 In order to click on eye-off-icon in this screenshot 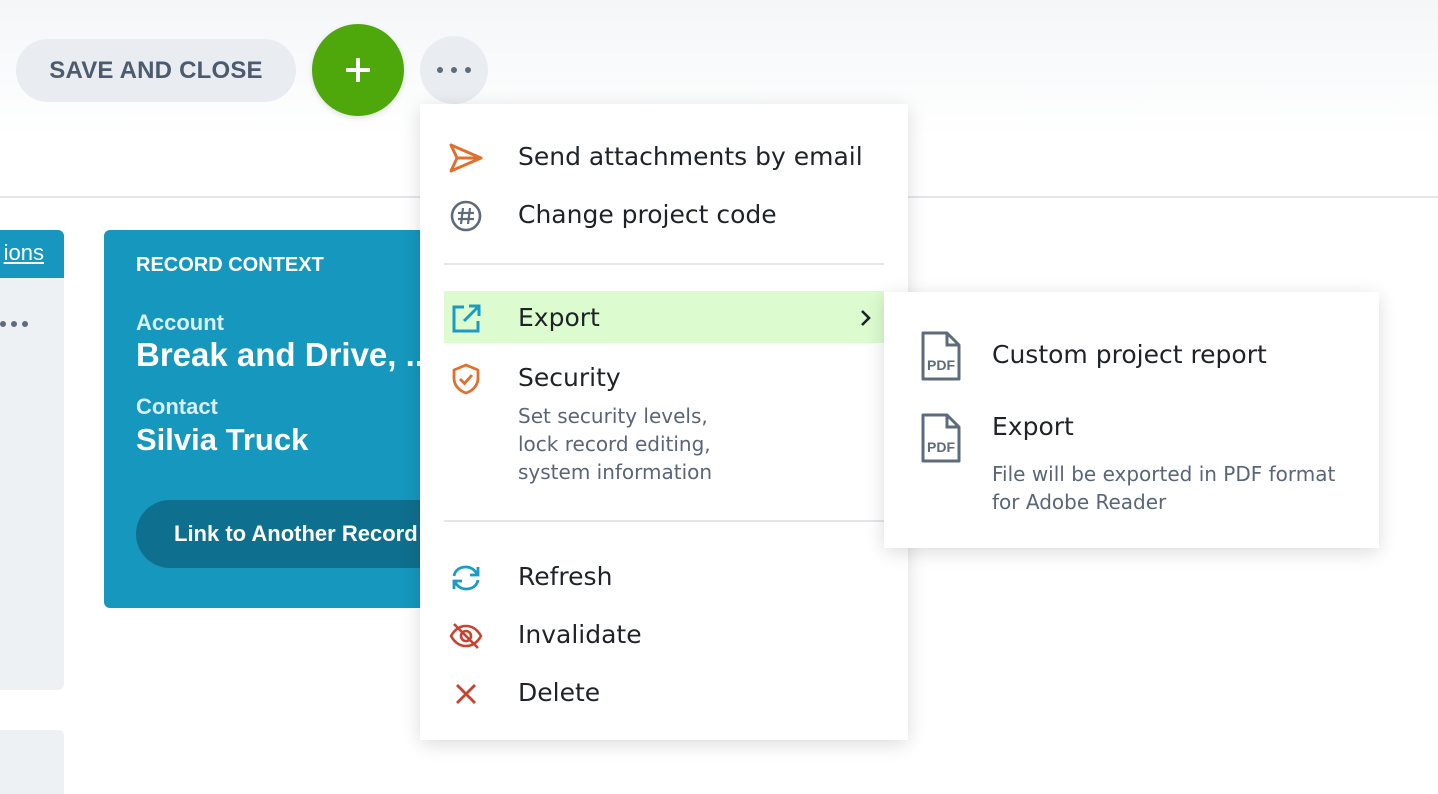, I will do `click(466, 636)`.